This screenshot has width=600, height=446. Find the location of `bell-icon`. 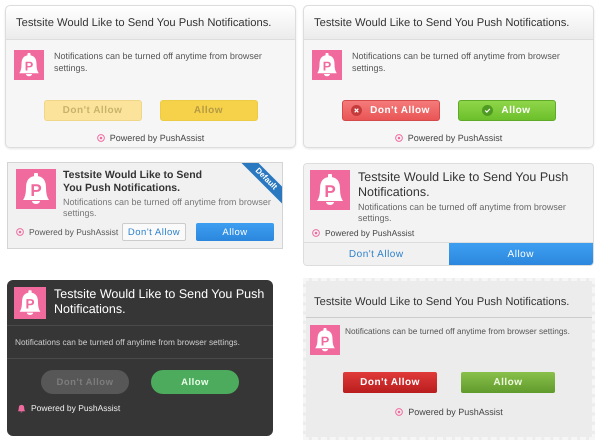

bell-icon is located at coordinates (21, 408).